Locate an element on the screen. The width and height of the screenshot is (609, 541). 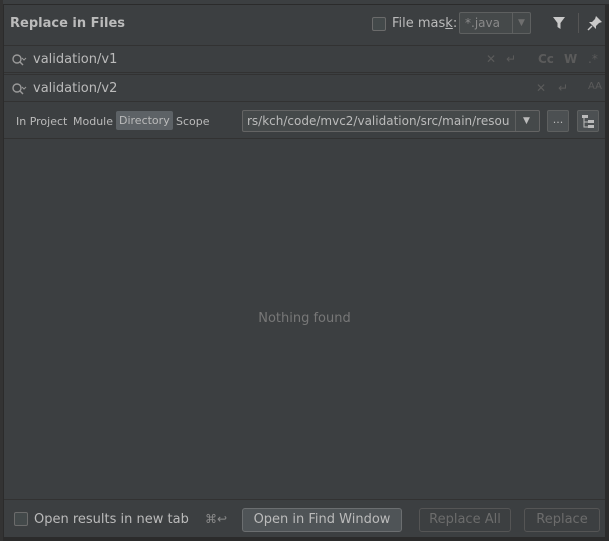
open-in-new-tab-label: Open results in new tab is located at coordinates (111, 519).